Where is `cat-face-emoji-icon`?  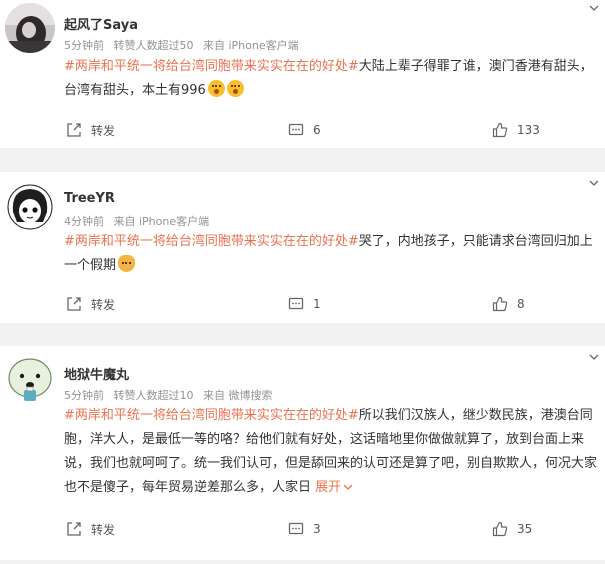 cat-face-emoji-icon is located at coordinates (127, 263).